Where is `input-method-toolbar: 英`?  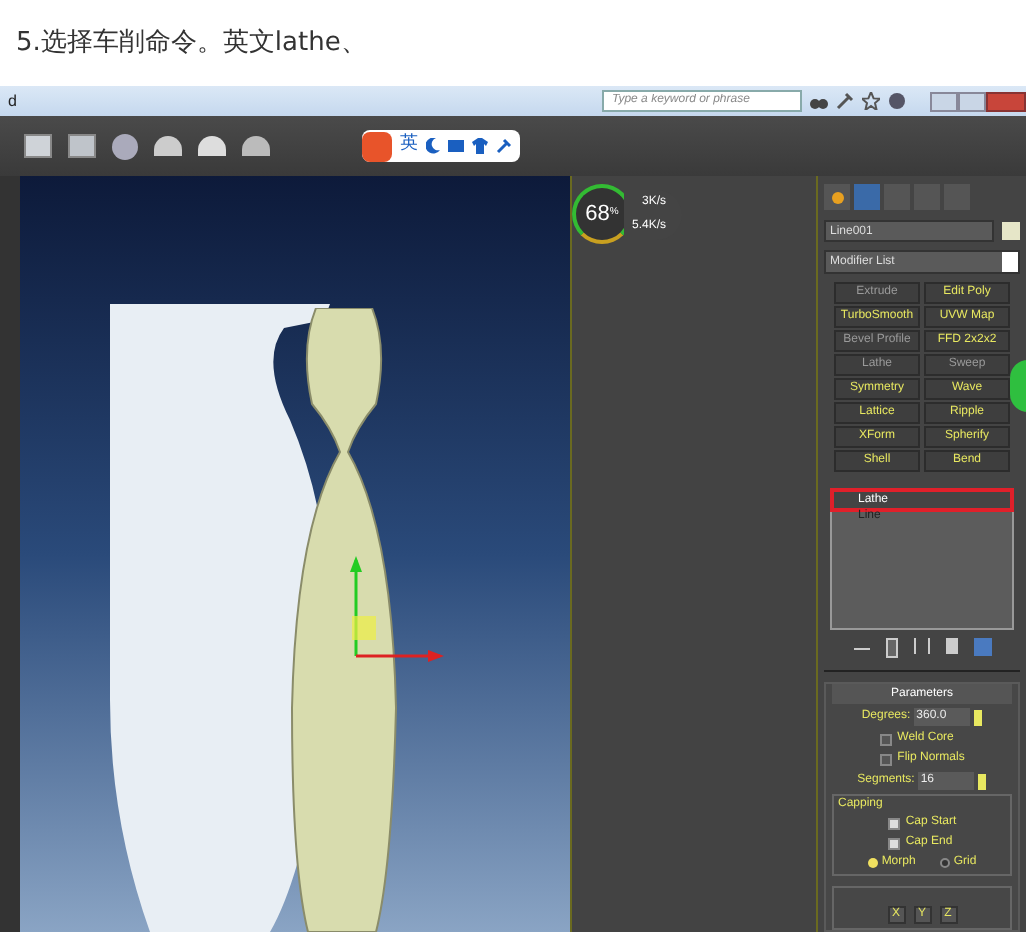
input-method-toolbar: 英 is located at coordinates (441, 146).